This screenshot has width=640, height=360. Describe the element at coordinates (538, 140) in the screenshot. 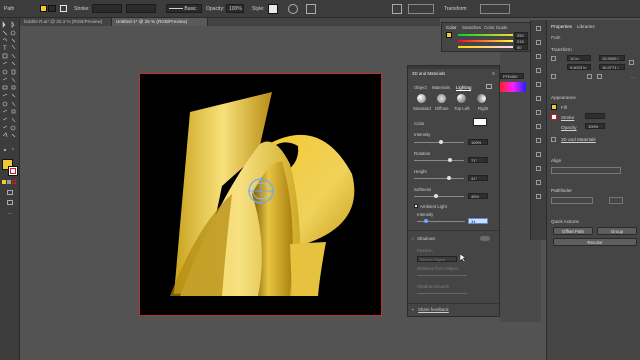

I see `graphic-styles-panel-icon` at that location.